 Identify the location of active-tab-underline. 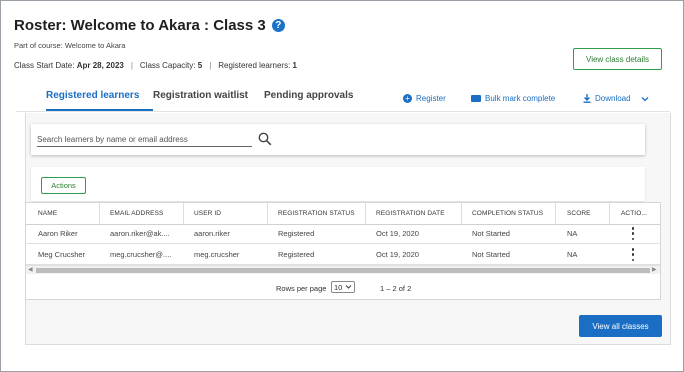
(99, 110).